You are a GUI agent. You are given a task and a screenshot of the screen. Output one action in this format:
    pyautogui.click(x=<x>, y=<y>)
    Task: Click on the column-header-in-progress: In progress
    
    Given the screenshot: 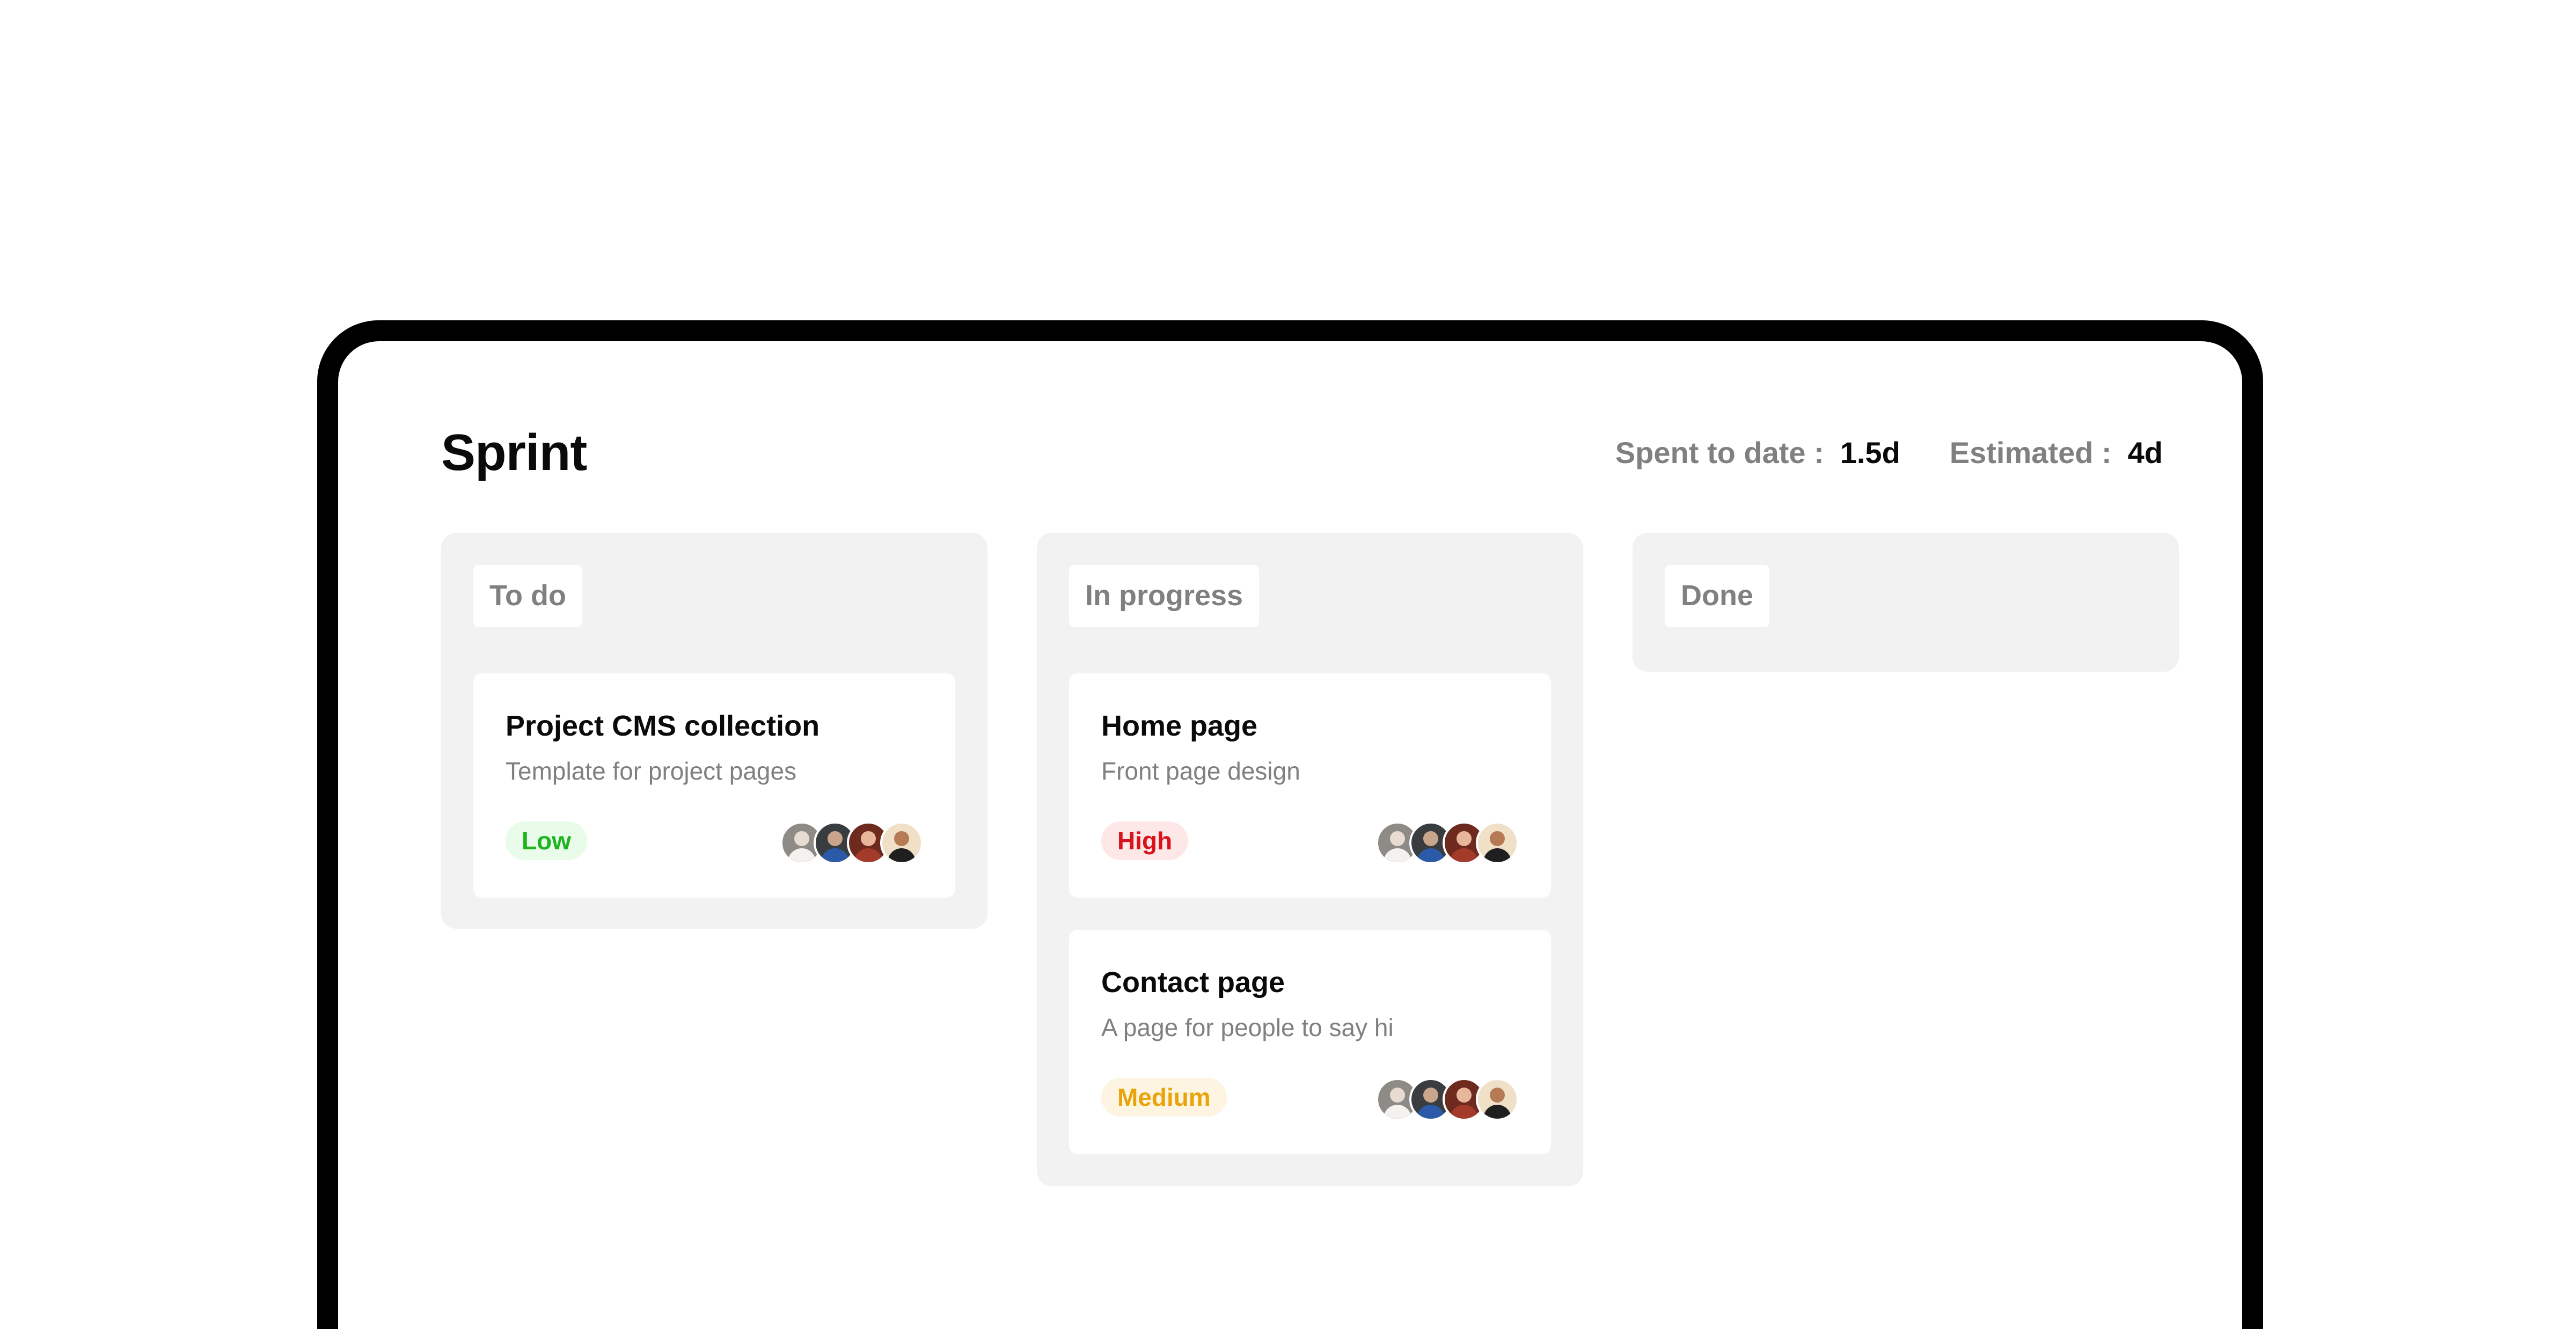 What is the action you would take?
    pyautogui.click(x=1164, y=596)
    